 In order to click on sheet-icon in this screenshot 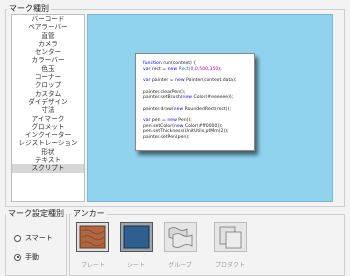, I will do `click(136, 237)`.